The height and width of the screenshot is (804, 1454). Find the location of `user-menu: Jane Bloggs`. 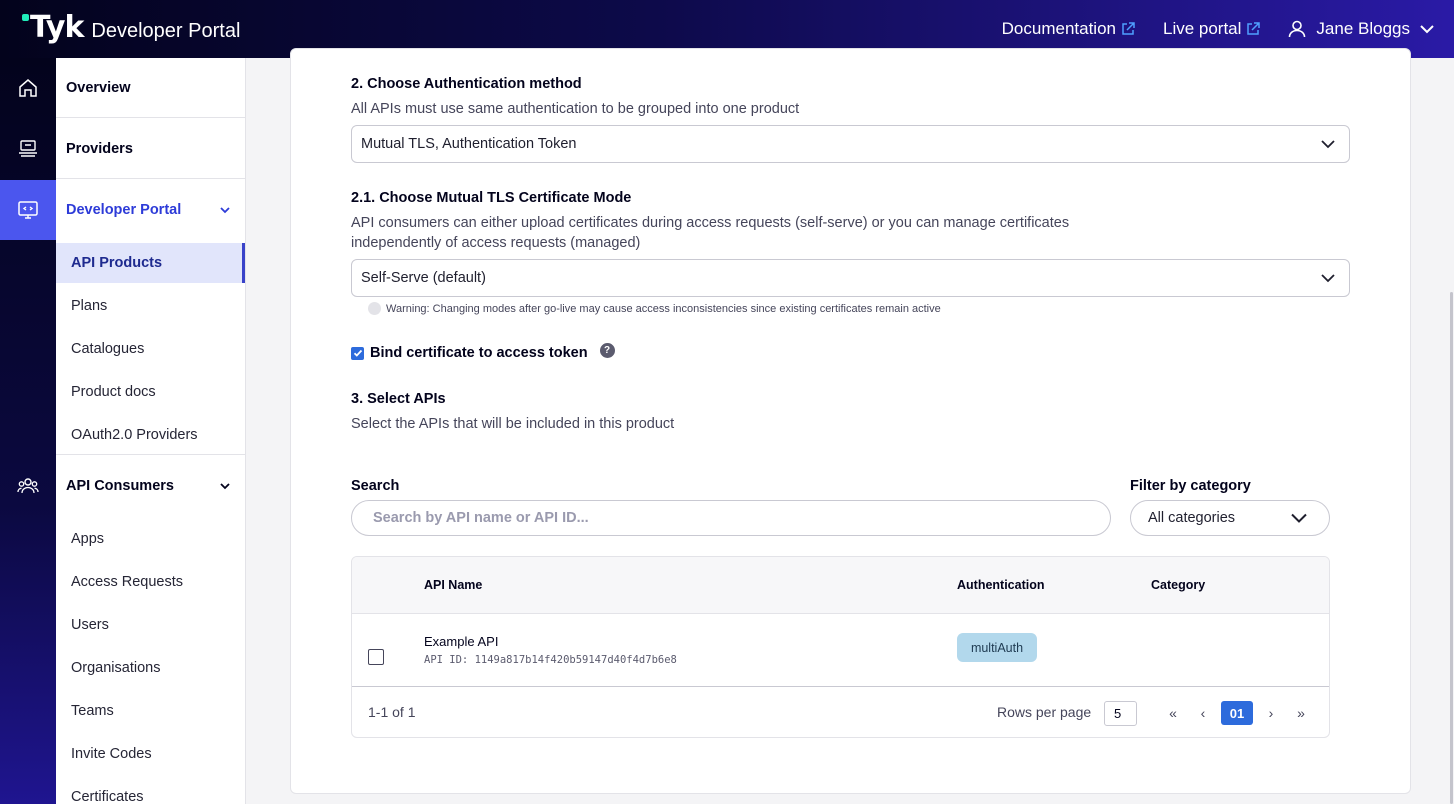

user-menu: Jane Bloggs is located at coordinates (1361, 29).